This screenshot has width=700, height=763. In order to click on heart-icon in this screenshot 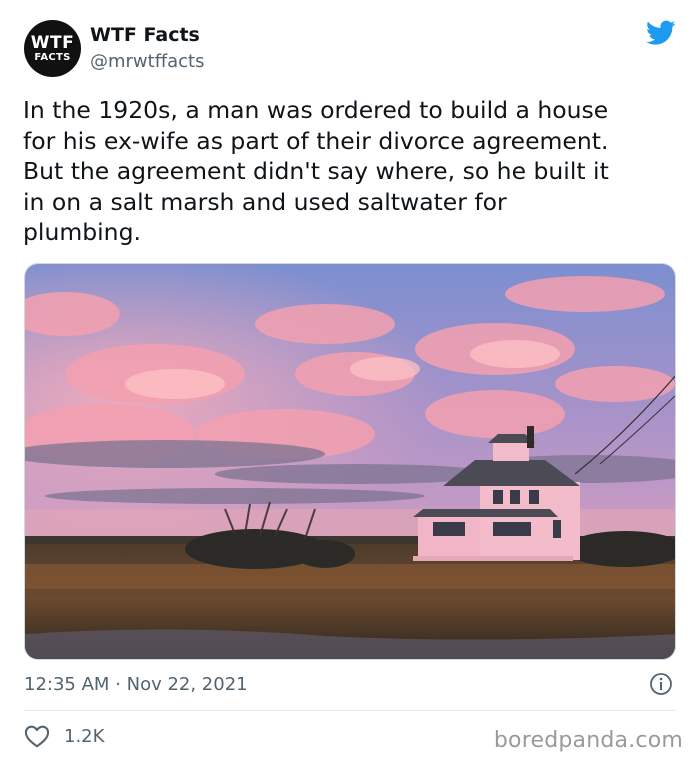, I will do `click(37, 736)`.